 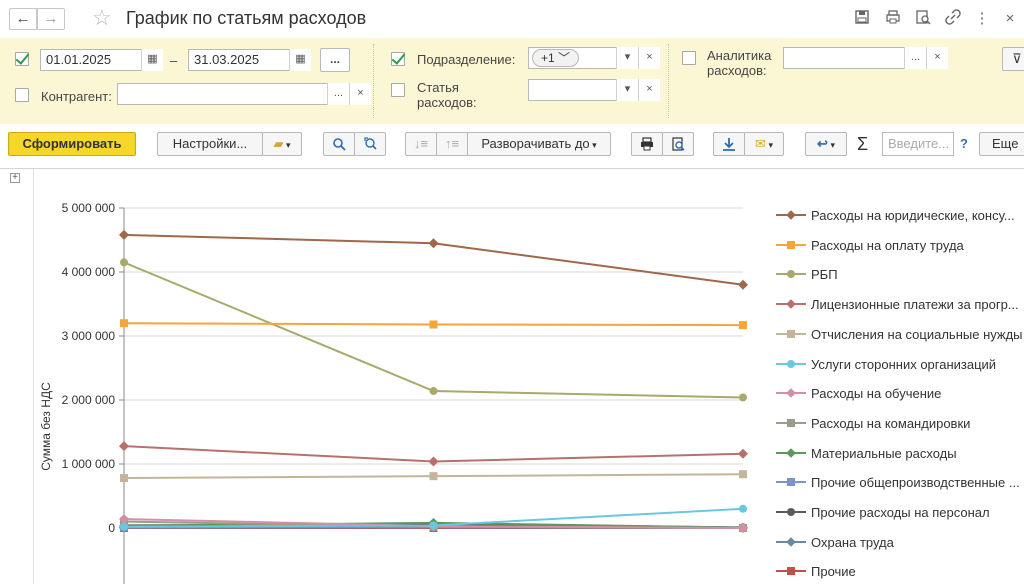 I want to click on send-email-button: ✉ ▾, so click(x=764, y=144).